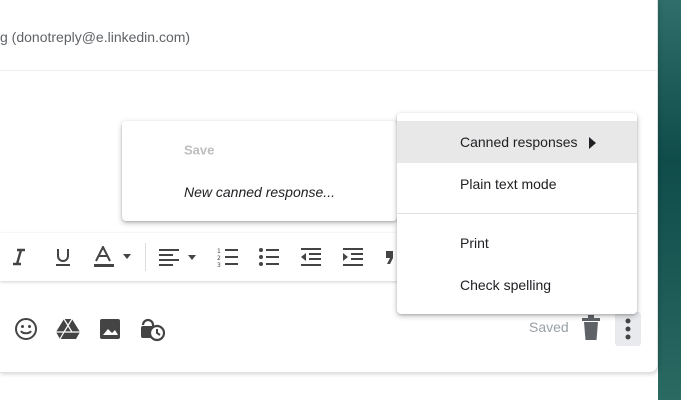 The width and height of the screenshot is (681, 400). Describe the element at coordinates (669, 200) in the screenshot. I see `desktop-background` at that location.